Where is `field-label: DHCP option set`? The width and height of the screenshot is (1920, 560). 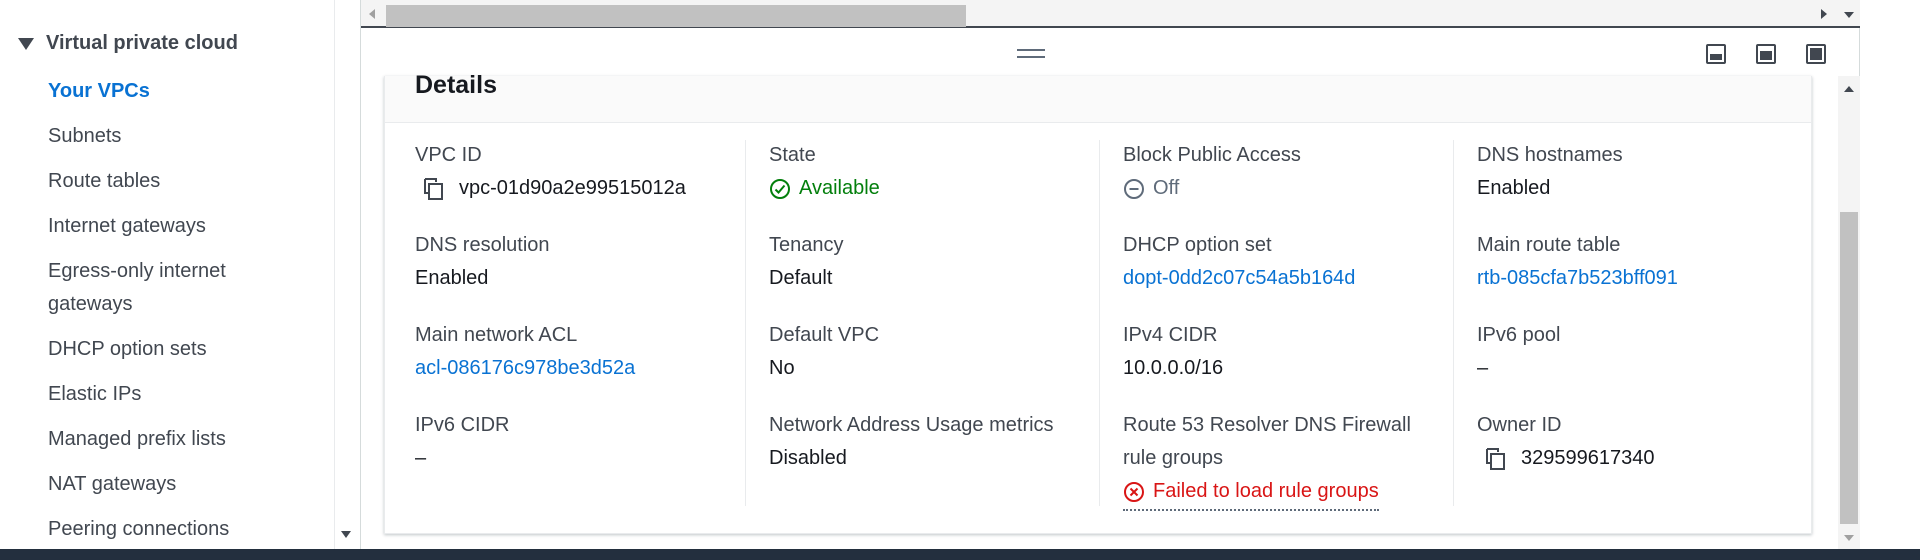
field-label: DHCP option set is located at coordinates (1197, 245).